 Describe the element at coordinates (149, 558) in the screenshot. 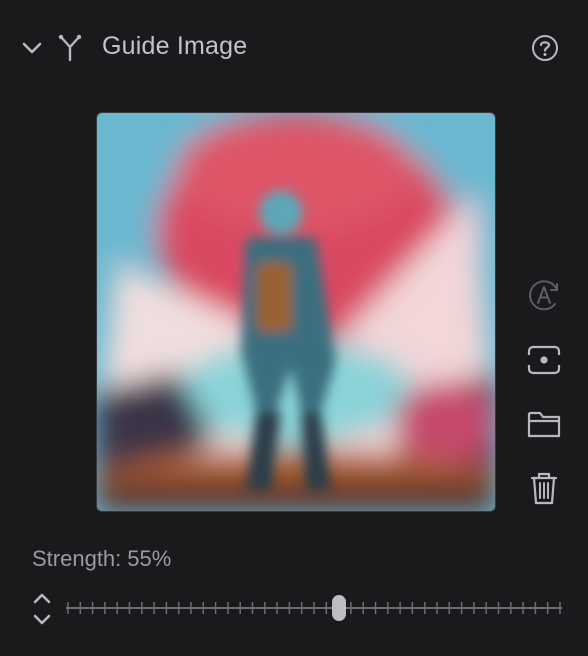

I see `strength-value: 55%` at that location.